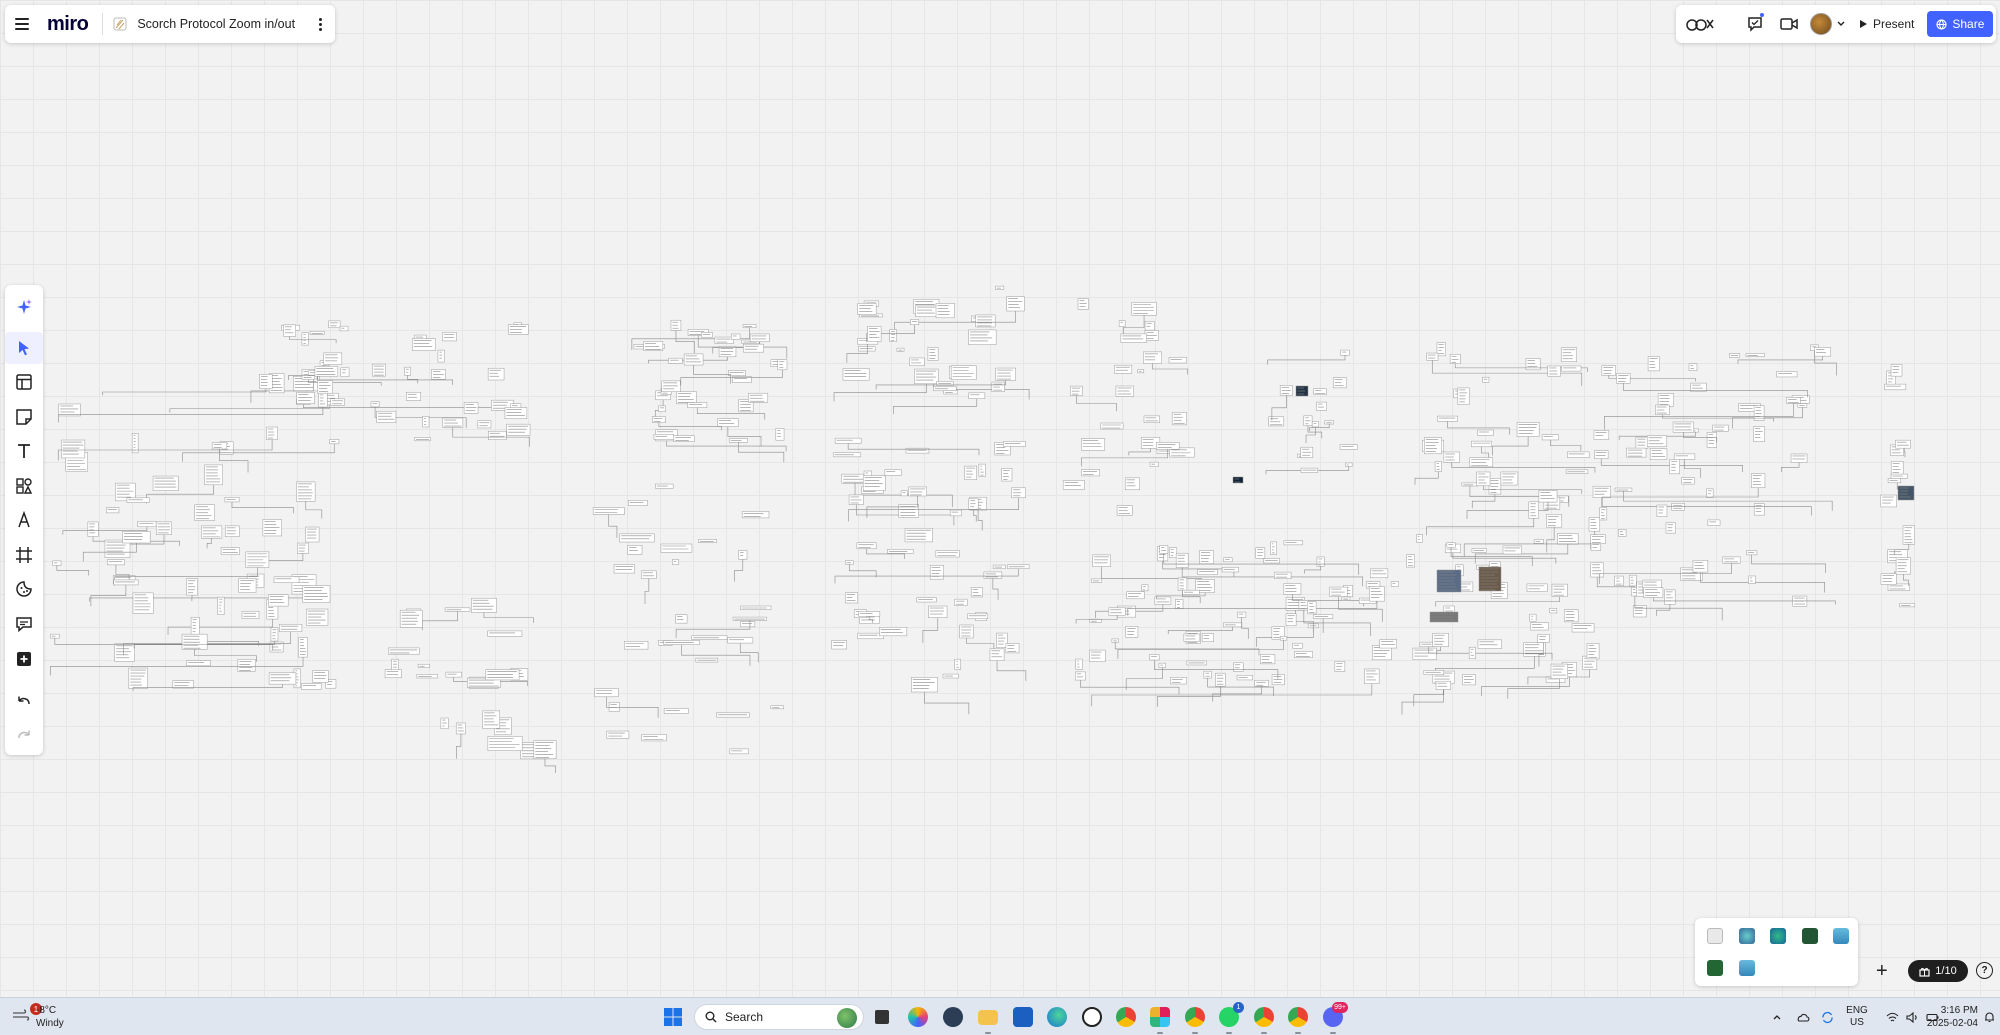 This screenshot has width=2000, height=1035. I want to click on dell-button, so click(1092, 1017).